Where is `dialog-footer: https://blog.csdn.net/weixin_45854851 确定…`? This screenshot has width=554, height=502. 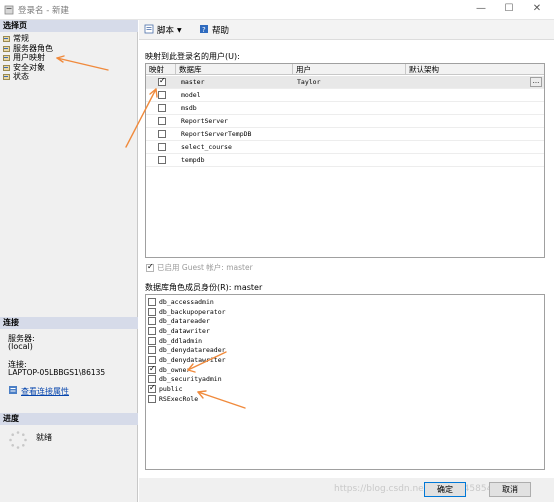
dialog-footer: https://blog.csdn.net/weixin_45854851 确定… is located at coordinates (346, 490).